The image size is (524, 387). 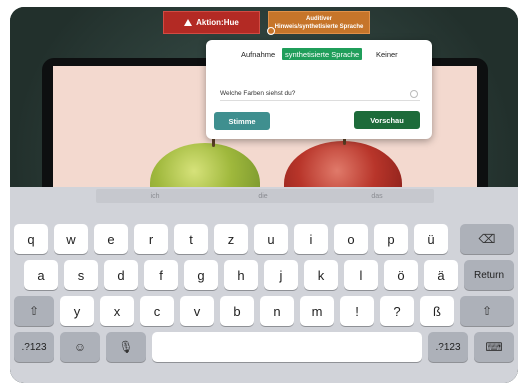 What do you see at coordinates (188, 22) in the screenshot?
I see `warning-icon` at bounding box center [188, 22].